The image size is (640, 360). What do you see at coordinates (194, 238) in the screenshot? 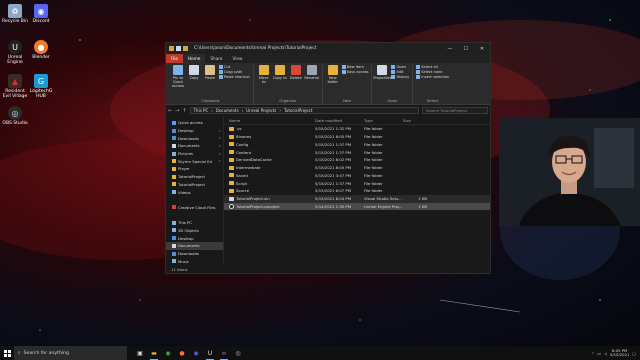
I see `nav-item: Desktop` at bounding box center [194, 238].